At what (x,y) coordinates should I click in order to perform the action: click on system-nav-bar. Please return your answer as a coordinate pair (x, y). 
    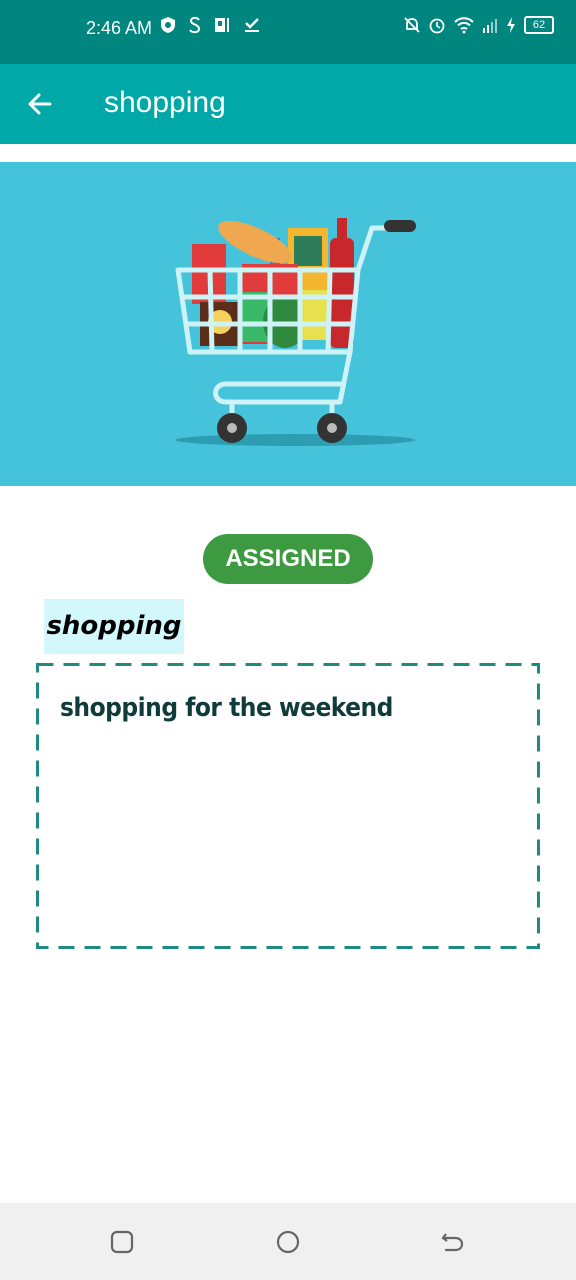
    Looking at the image, I should click on (288, 1241).